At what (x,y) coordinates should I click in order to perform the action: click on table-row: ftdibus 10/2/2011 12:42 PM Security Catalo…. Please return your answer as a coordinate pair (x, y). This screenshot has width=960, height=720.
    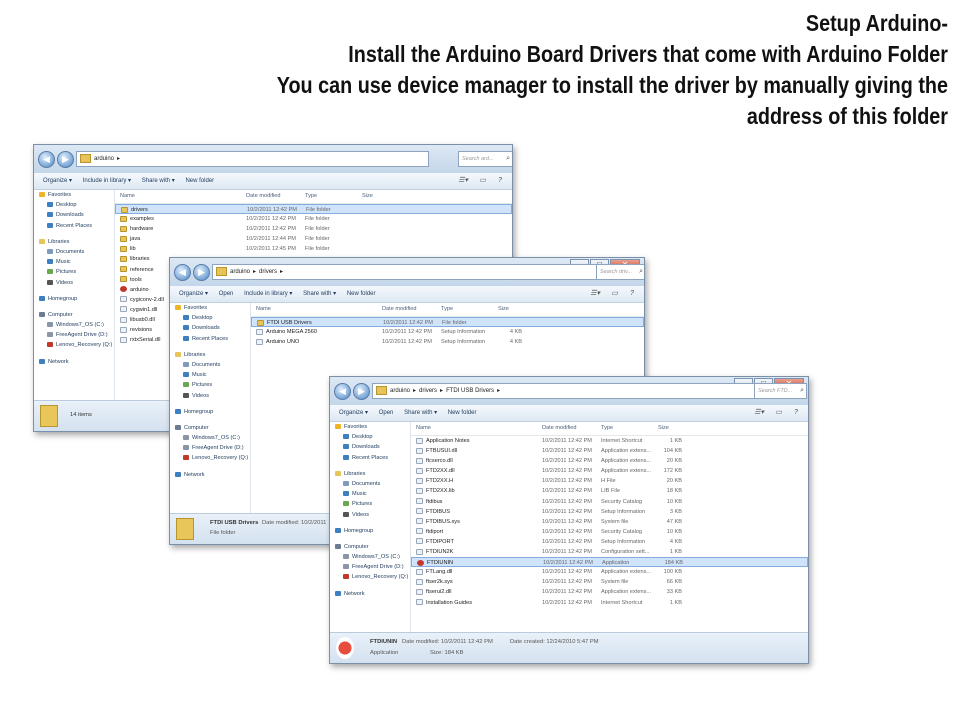
    Looking at the image, I should click on (609, 502).